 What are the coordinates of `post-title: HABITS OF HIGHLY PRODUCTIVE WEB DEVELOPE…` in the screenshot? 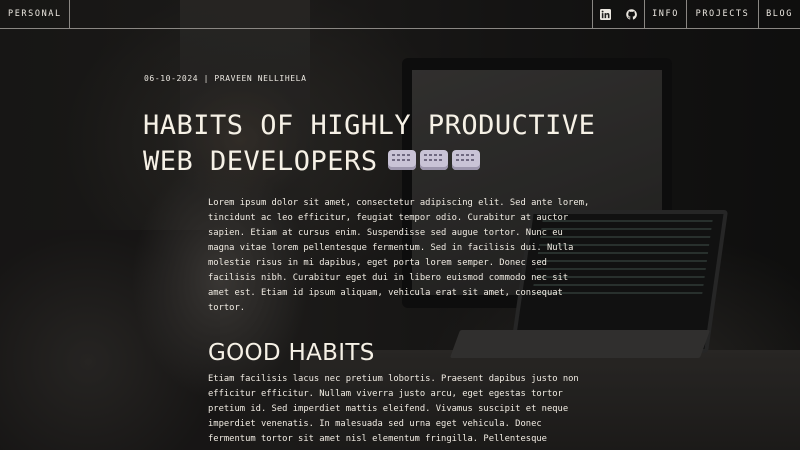 It's located at (423, 144).